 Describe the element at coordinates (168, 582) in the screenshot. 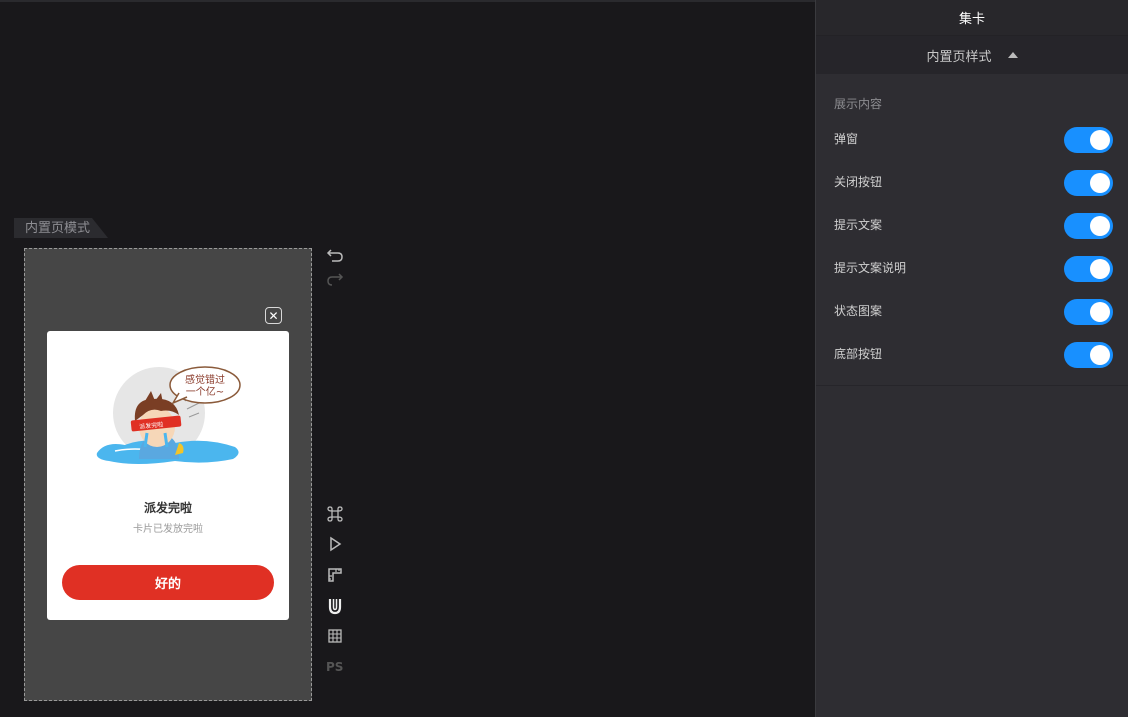

I see `ok-button: 好的` at that location.